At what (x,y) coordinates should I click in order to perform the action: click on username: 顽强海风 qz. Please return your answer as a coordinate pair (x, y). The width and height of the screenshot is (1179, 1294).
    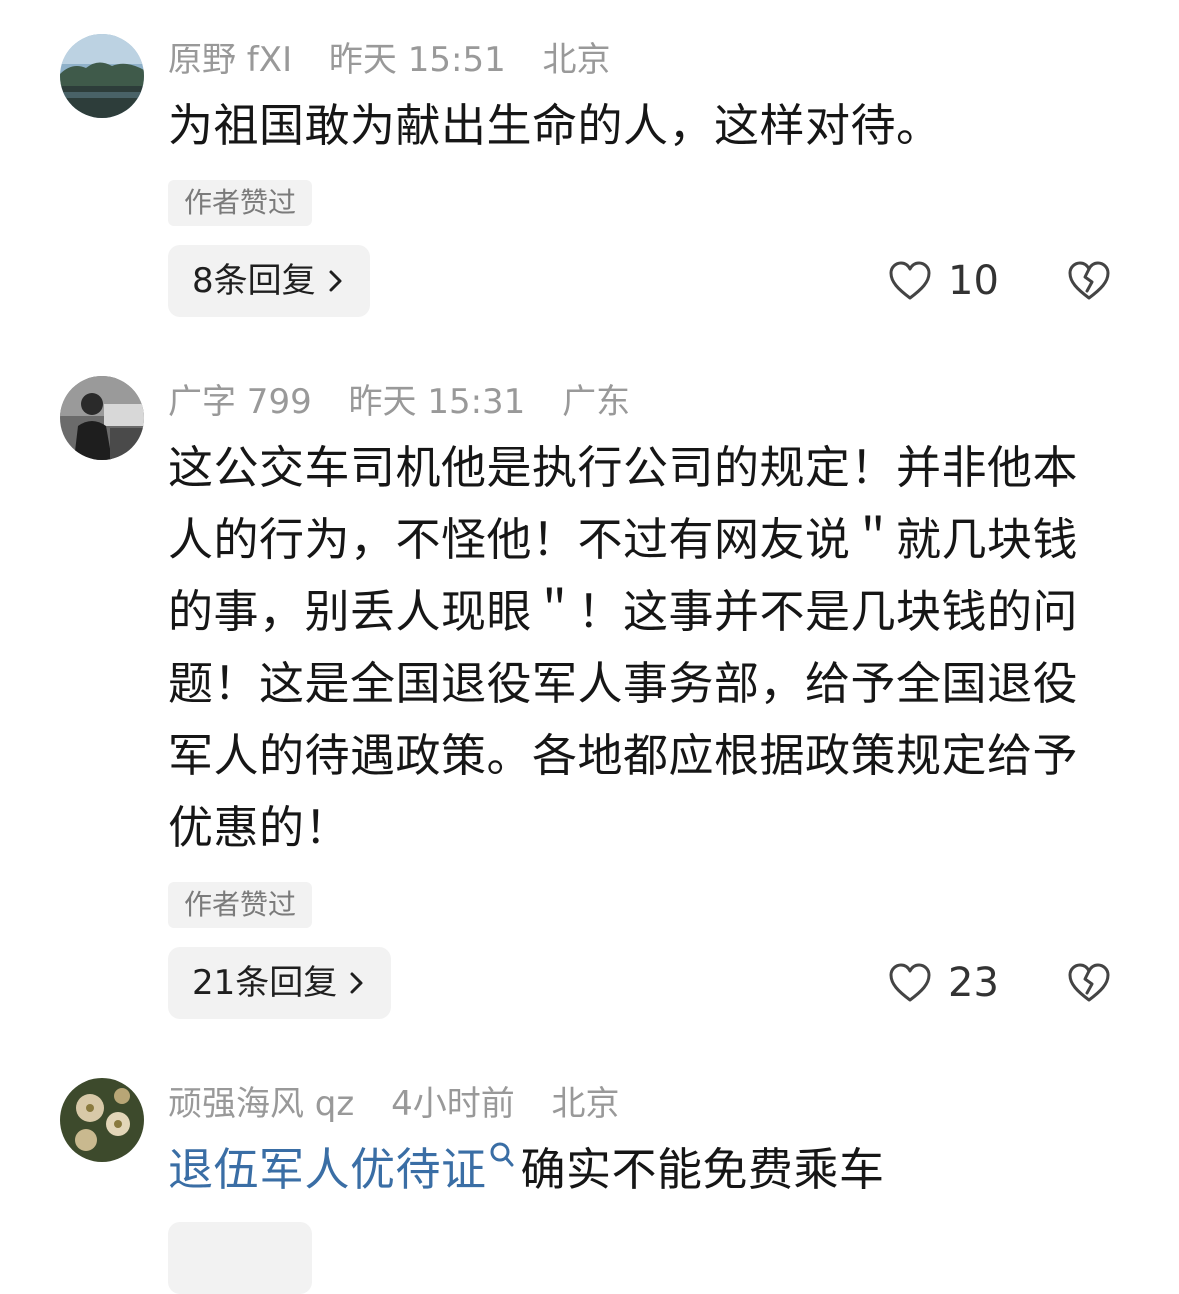
    Looking at the image, I should click on (261, 1104).